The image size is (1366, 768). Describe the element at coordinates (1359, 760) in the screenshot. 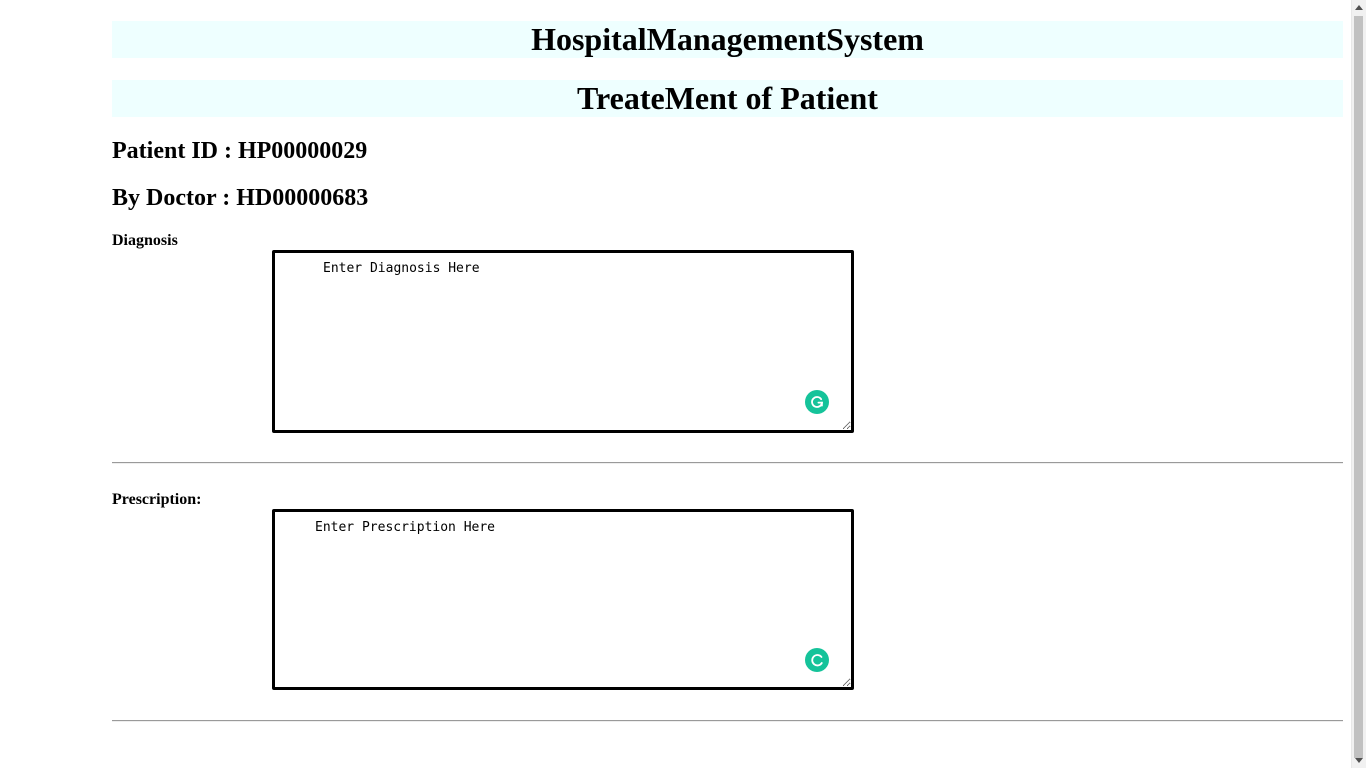

I see `scroll-down-arrow-icon` at that location.